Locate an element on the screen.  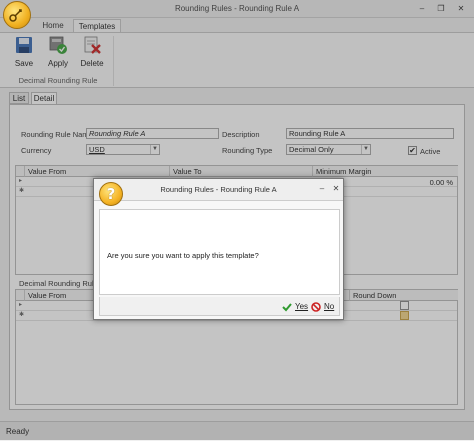
question-icon: ? is located at coordinates (111, 194).